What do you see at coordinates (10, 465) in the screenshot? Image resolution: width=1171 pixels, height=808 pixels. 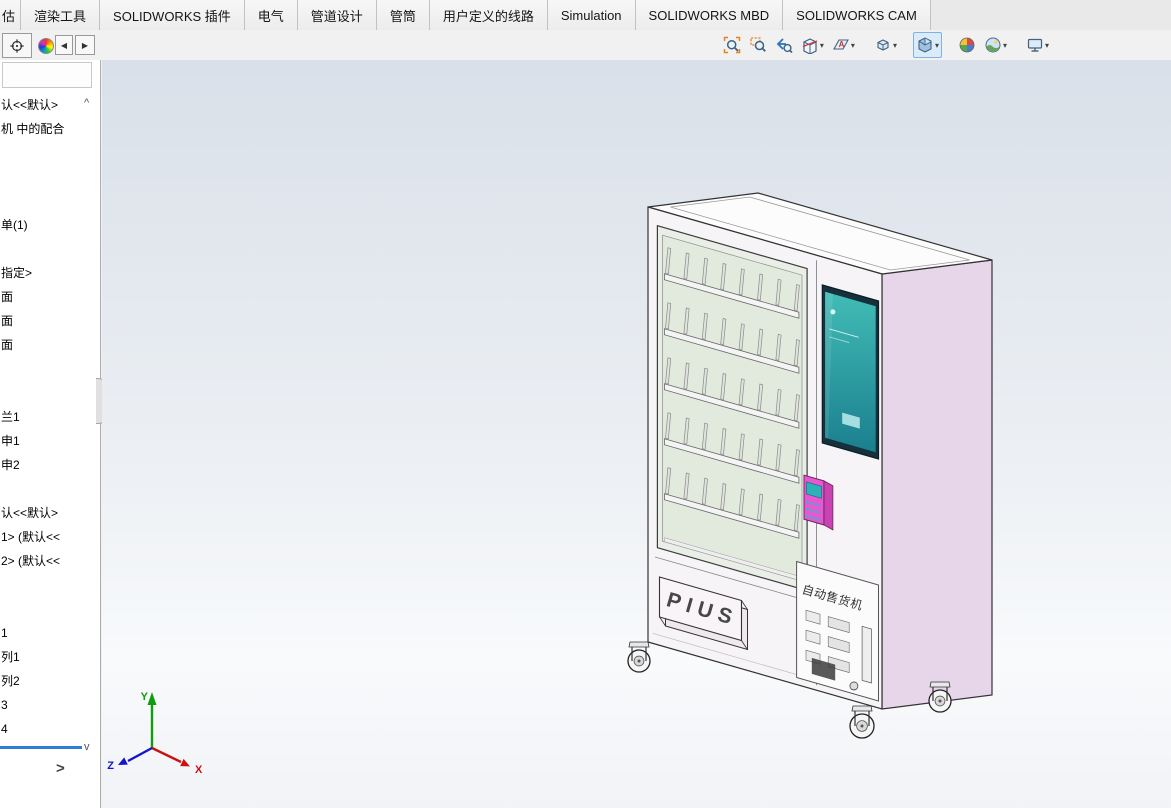 I see `tree-item-10: 申2` at bounding box center [10, 465].